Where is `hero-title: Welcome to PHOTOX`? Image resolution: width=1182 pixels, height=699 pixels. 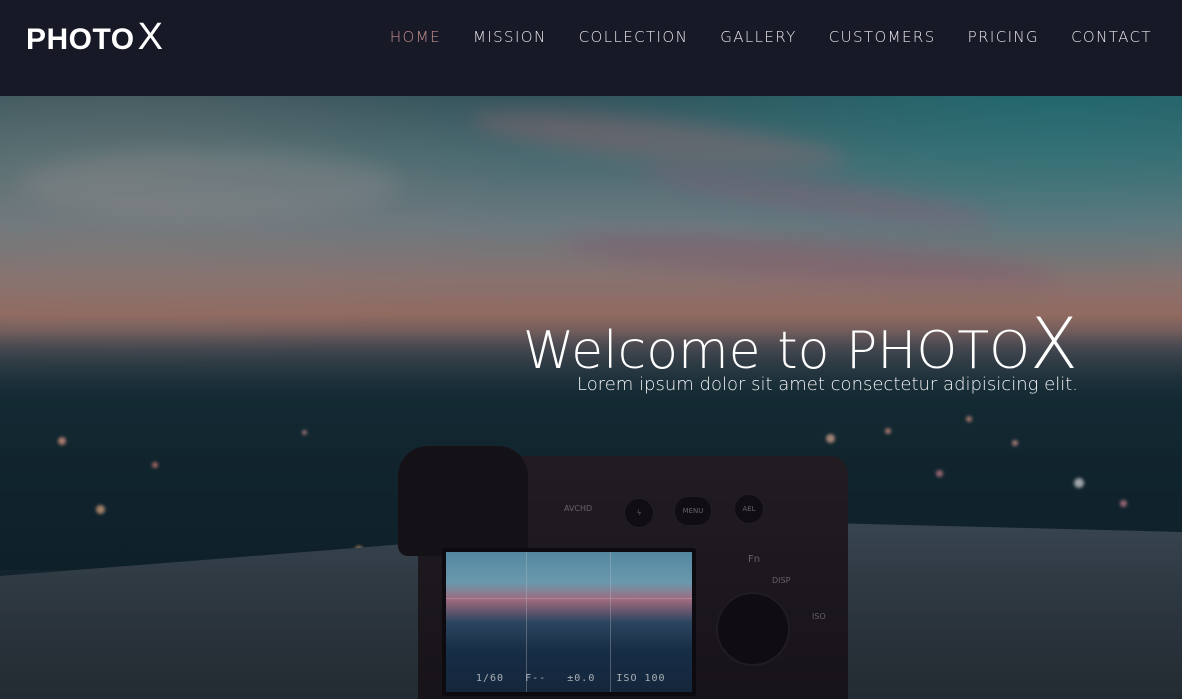 hero-title: Welcome to PHOTOX is located at coordinates (800, 344).